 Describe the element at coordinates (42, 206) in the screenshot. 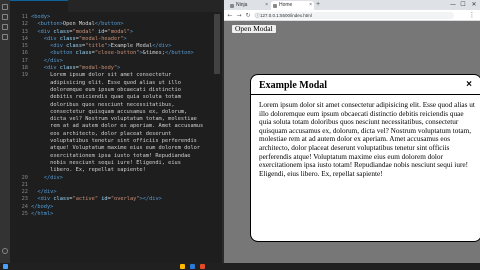

I see `code-token: </body>` at that location.